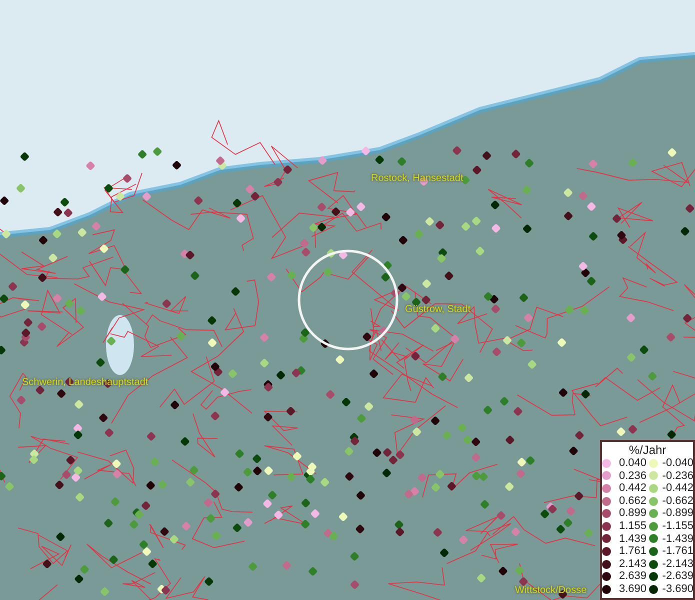 This screenshot has height=600, width=695. Describe the element at coordinates (647, 450) in the screenshot. I see `legend-title: %/Jahr` at that location.